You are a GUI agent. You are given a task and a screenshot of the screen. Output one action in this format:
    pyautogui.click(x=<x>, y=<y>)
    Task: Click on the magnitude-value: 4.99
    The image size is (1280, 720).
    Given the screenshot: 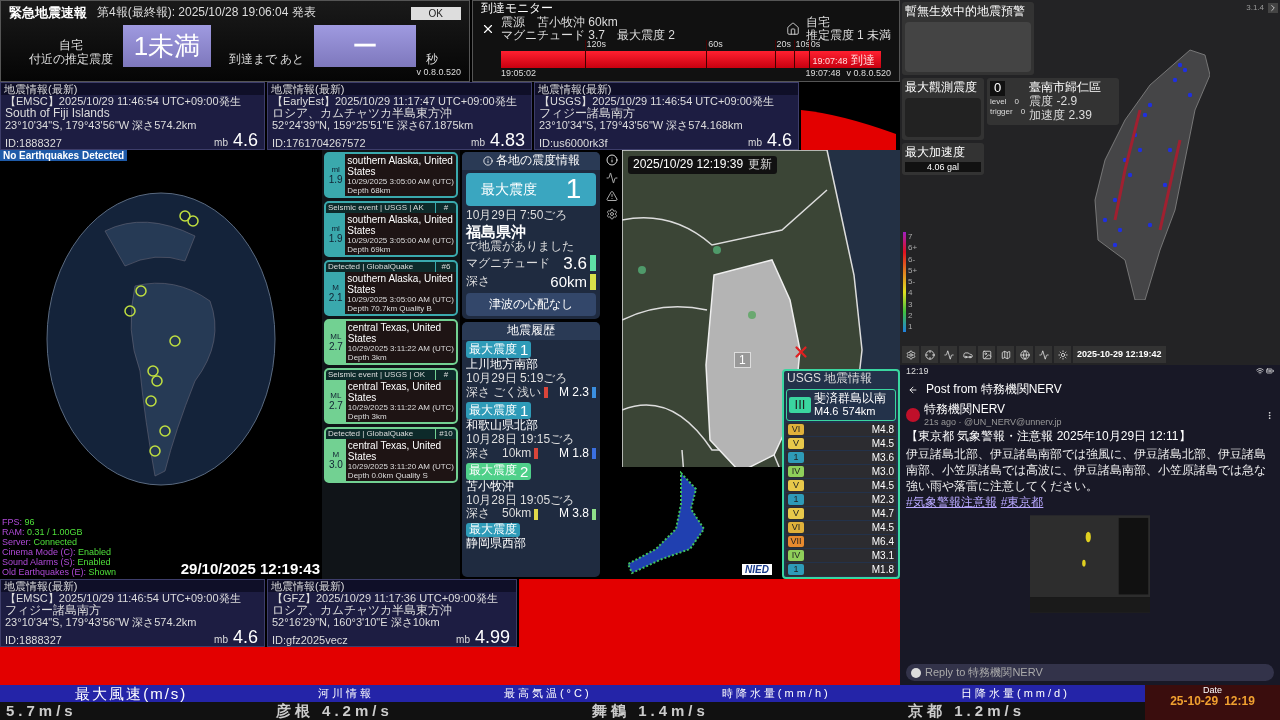 What is the action you would take?
    pyautogui.click(x=492, y=637)
    